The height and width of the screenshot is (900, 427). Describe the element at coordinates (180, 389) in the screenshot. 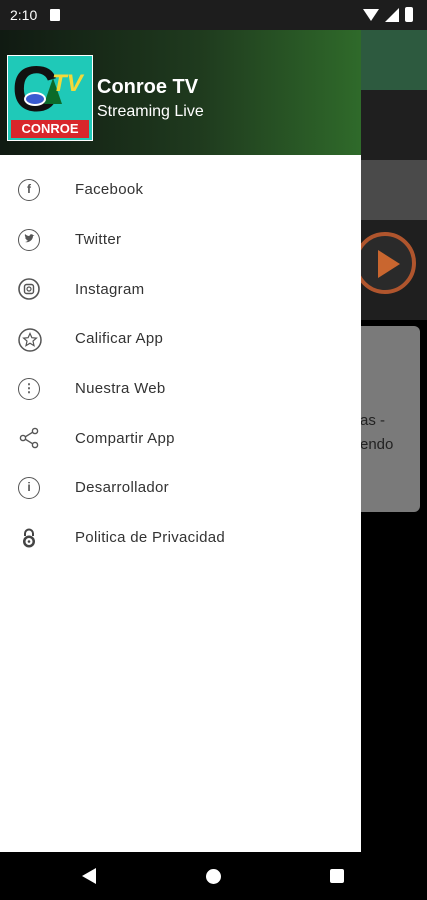

I see `menu-item-web: ⋮ Nuestra Web` at that location.